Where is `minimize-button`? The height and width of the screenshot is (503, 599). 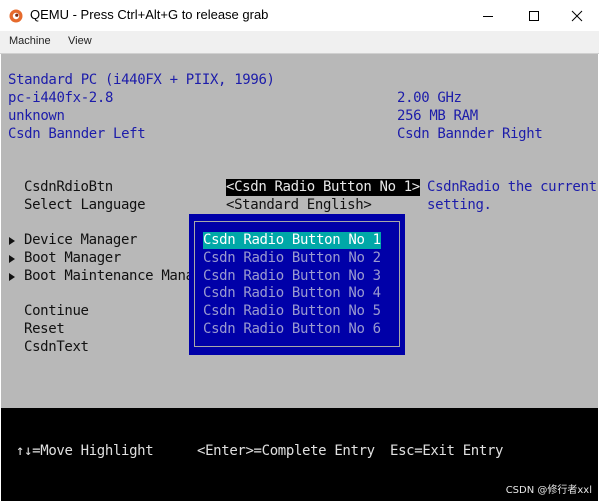 minimize-button is located at coordinates (488, 15).